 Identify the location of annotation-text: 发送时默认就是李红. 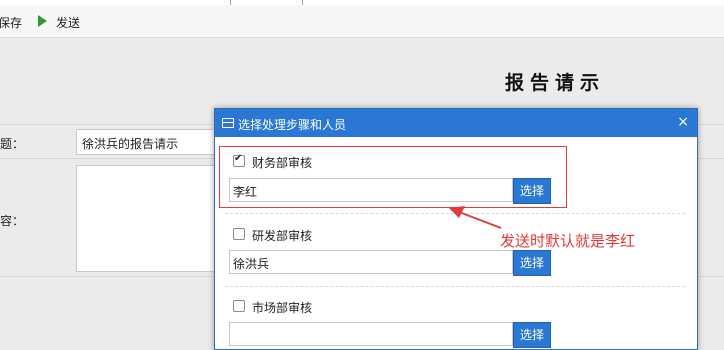
(568, 241).